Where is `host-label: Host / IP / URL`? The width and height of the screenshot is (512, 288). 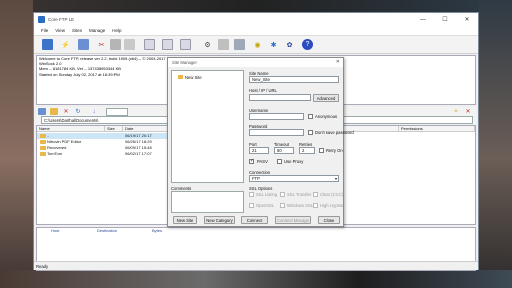
host-label: Host / IP / URL is located at coordinates (263, 90).